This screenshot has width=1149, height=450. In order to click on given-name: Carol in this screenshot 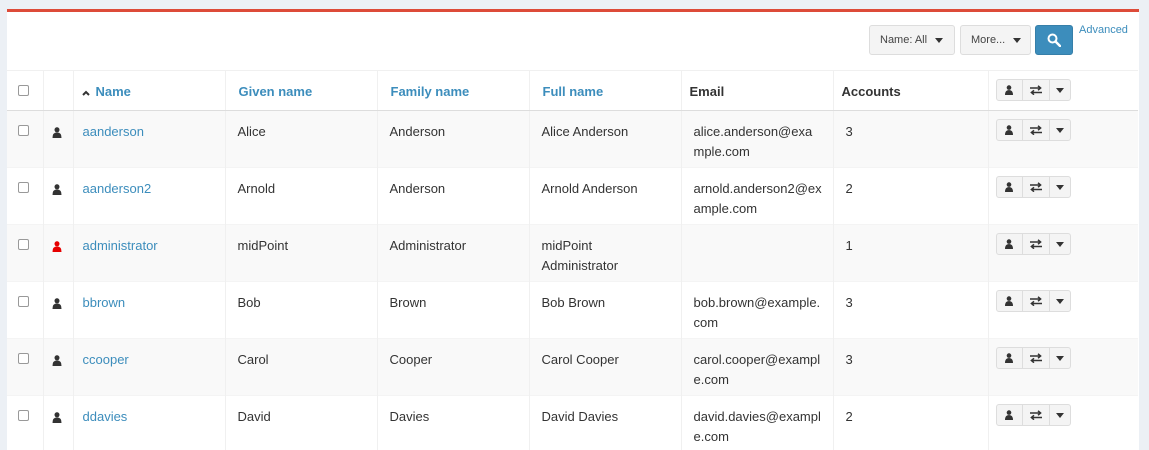, I will do `click(253, 359)`.